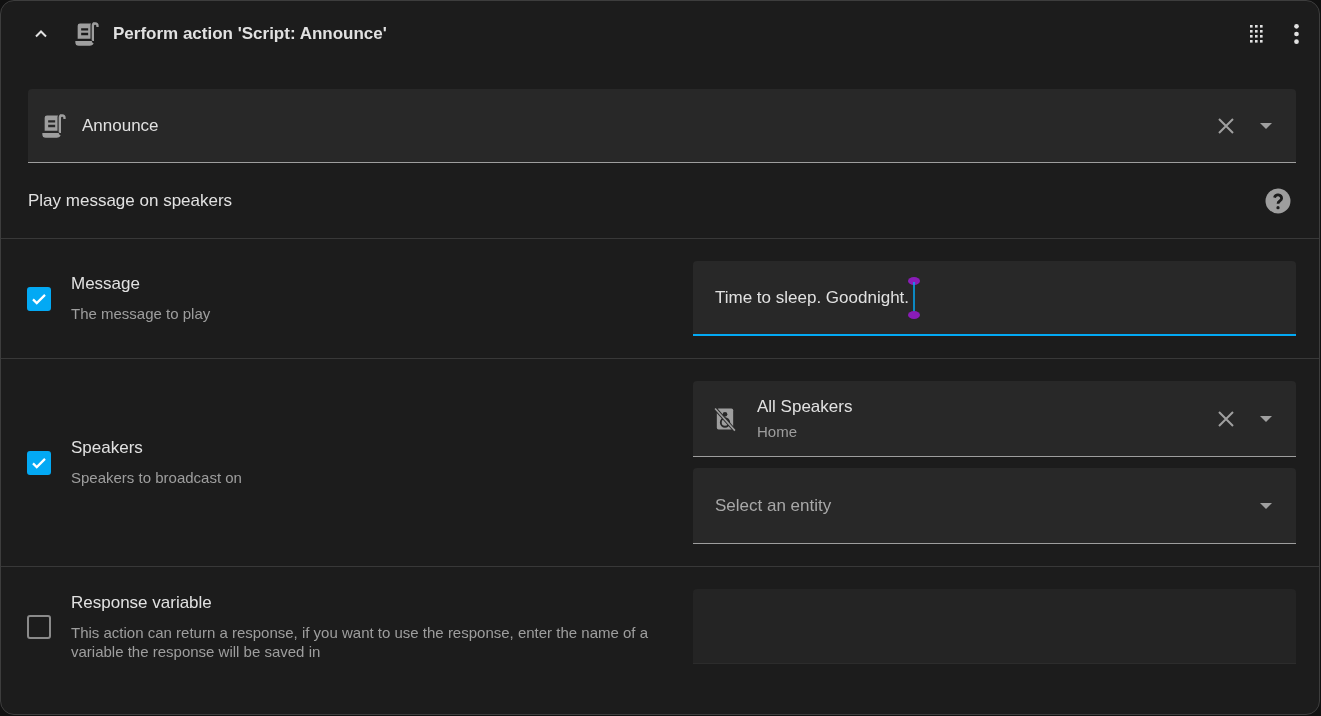 The image size is (1321, 716). I want to click on field-label: Speakers, so click(107, 448).